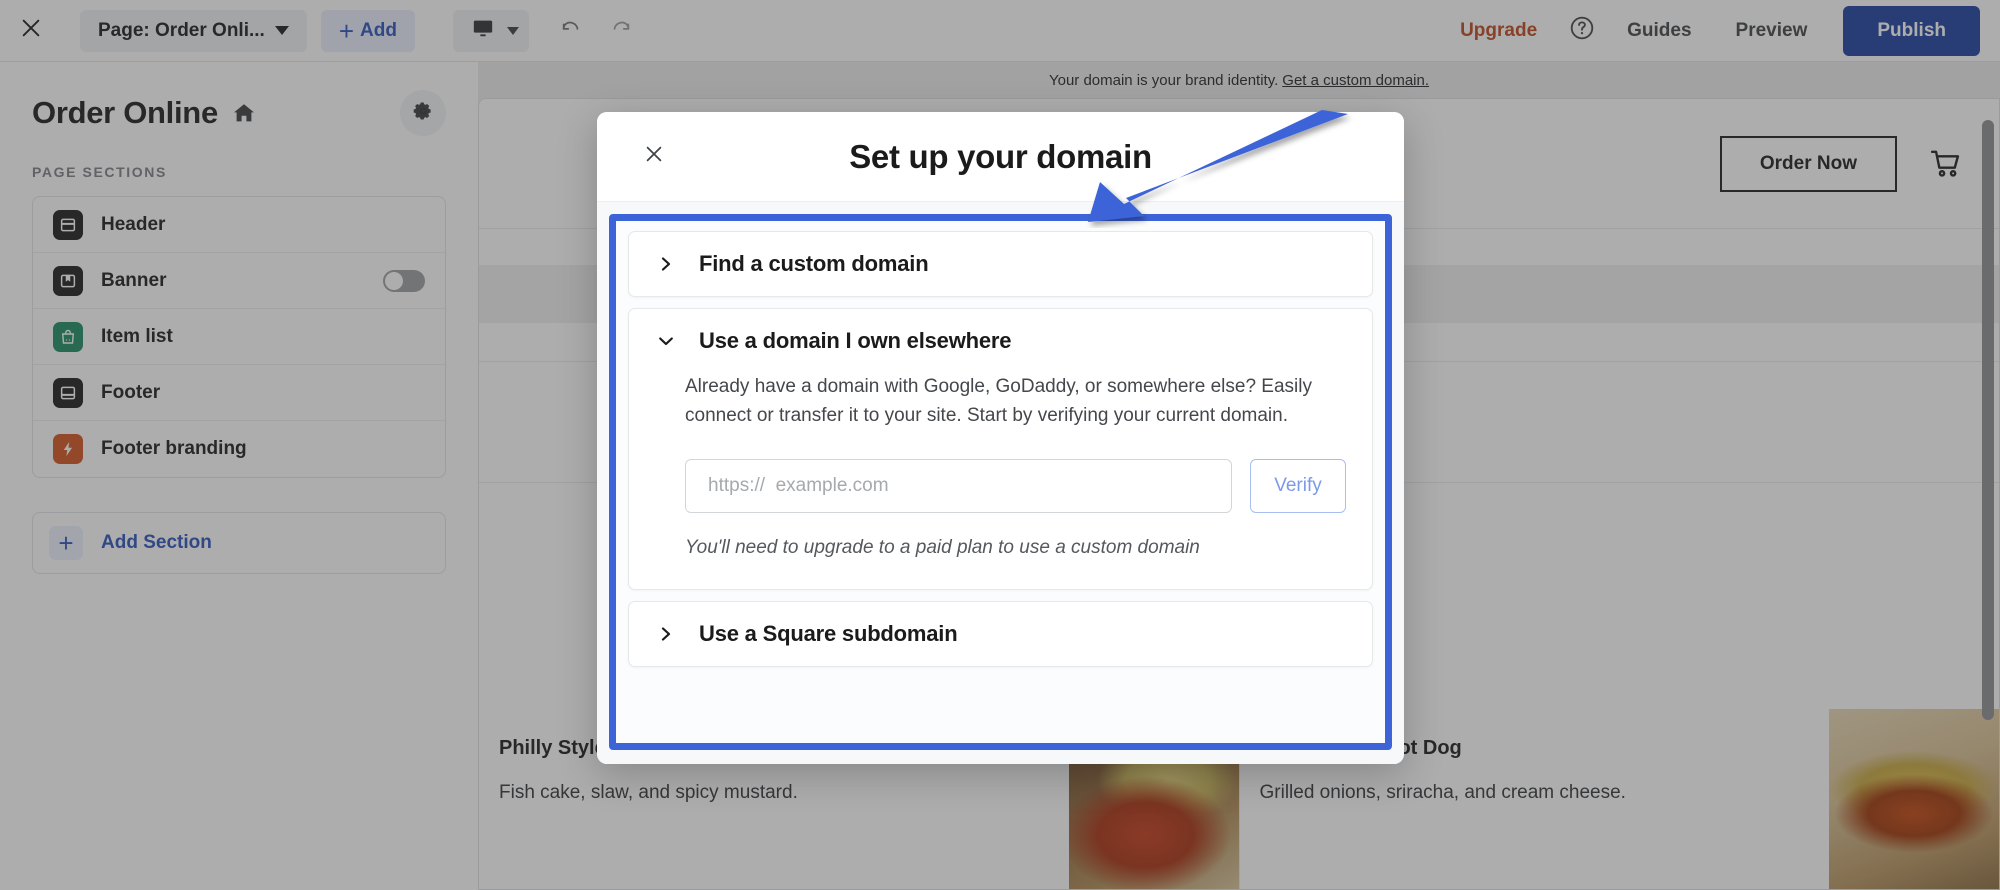 This screenshot has height=890, width=2000. What do you see at coordinates (648, 792) in the screenshot?
I see `menu-item-description: Fish cake, slaw, and spicy mustard.` at bounding box center [648, 792].